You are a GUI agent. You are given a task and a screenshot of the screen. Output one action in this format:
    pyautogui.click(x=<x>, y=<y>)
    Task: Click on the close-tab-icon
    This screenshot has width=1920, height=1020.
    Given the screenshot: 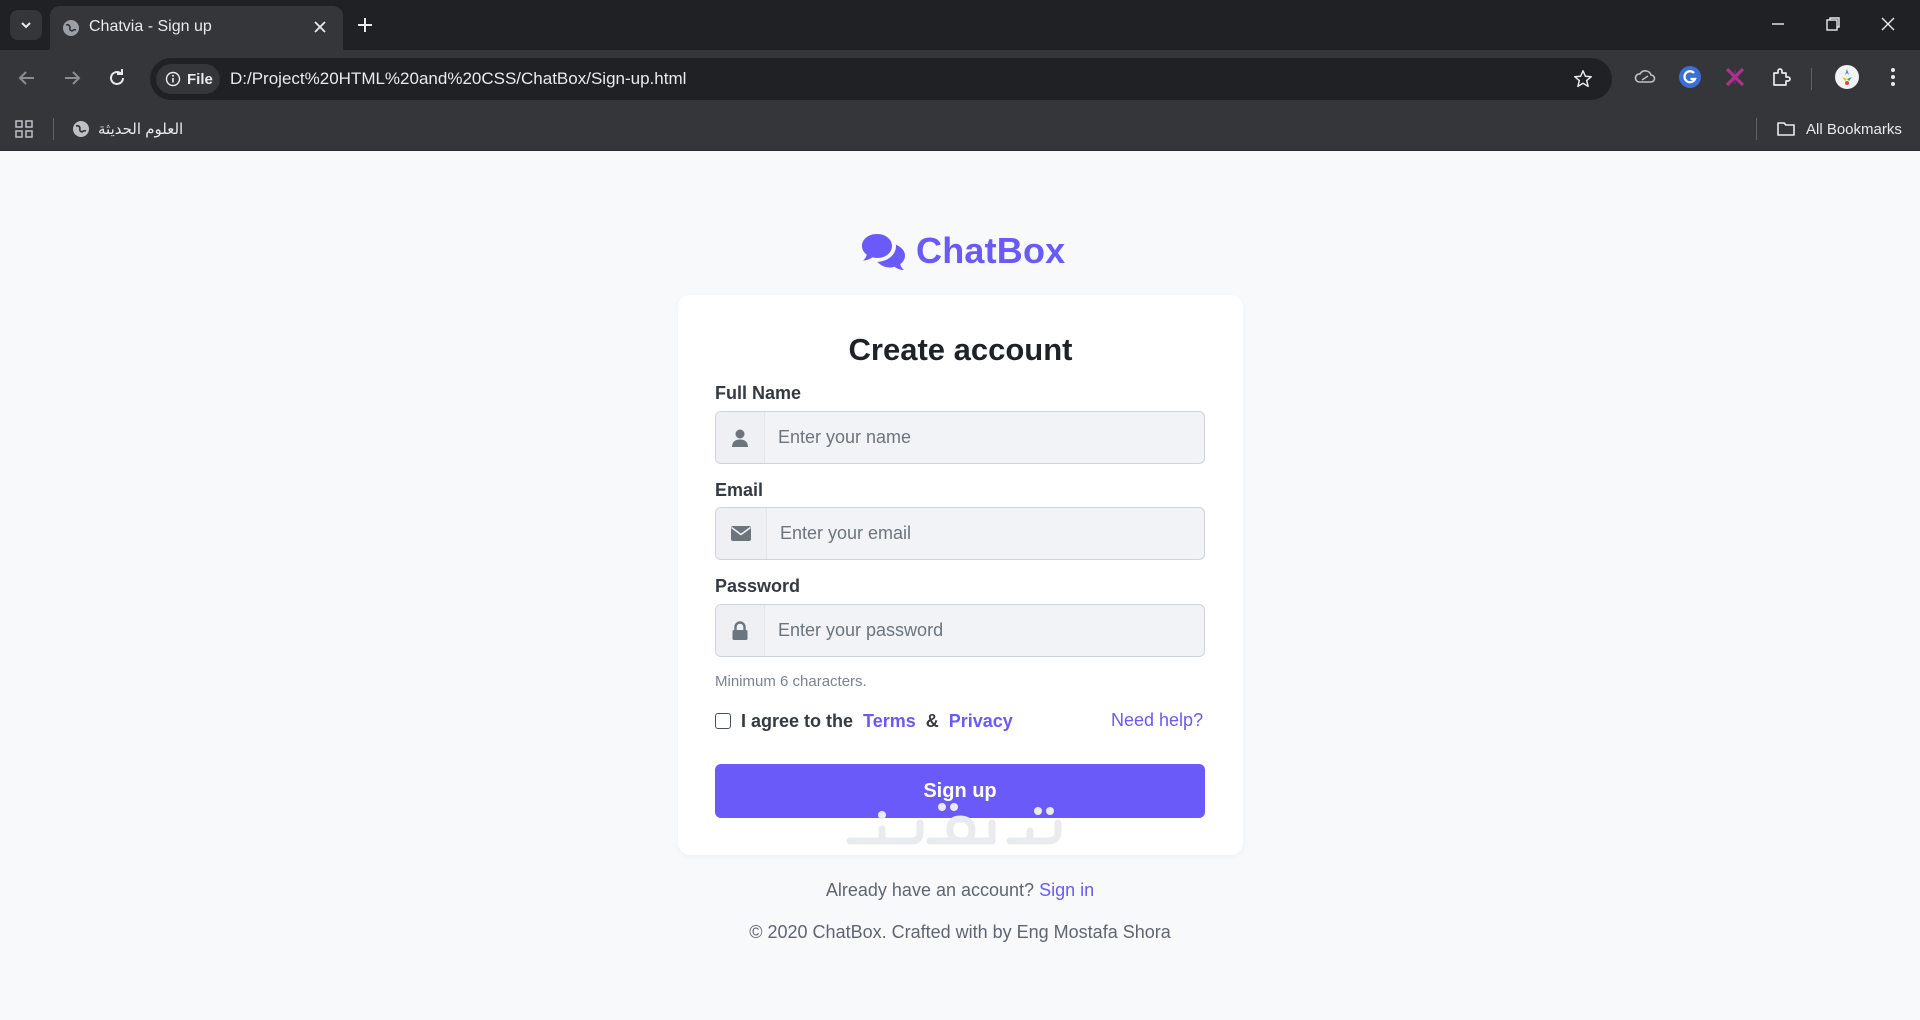 What is the action you would take?
    pyautogui.click(x=320, y=27)
    